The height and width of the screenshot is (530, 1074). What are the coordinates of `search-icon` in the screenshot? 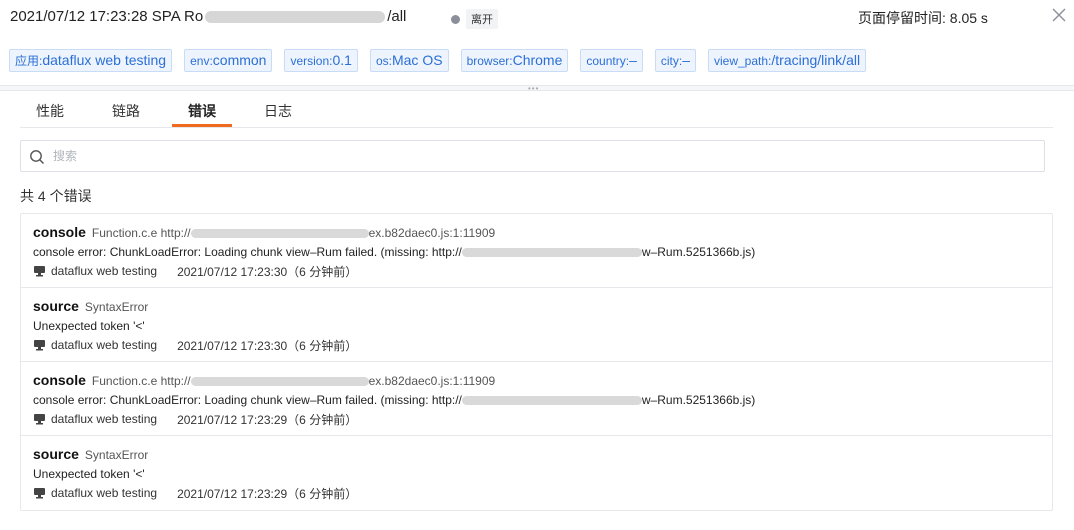 It's located at (37, 157).